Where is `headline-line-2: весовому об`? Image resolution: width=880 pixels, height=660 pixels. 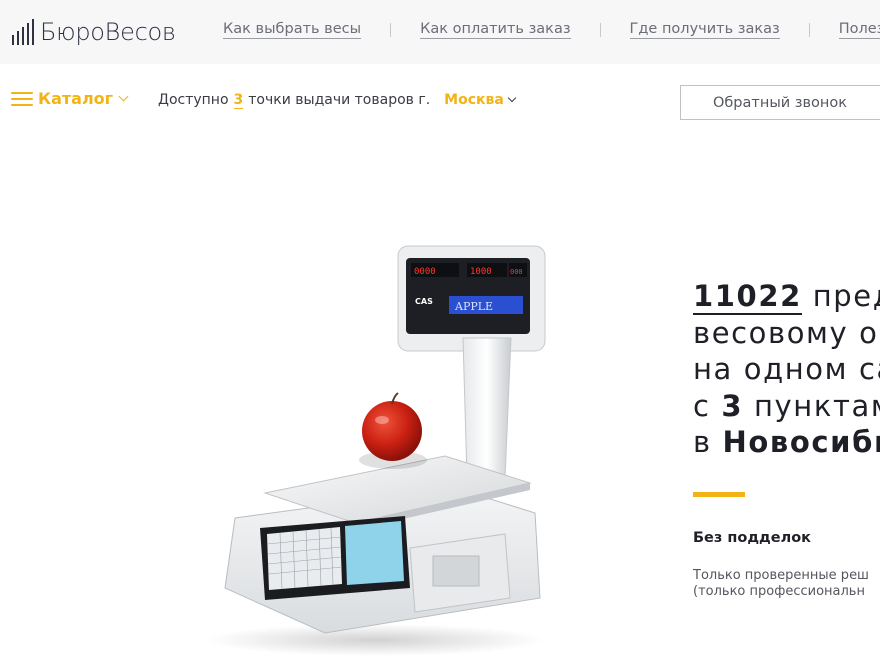
headline-line-2: весовому об is located at coordinates (786, 332).